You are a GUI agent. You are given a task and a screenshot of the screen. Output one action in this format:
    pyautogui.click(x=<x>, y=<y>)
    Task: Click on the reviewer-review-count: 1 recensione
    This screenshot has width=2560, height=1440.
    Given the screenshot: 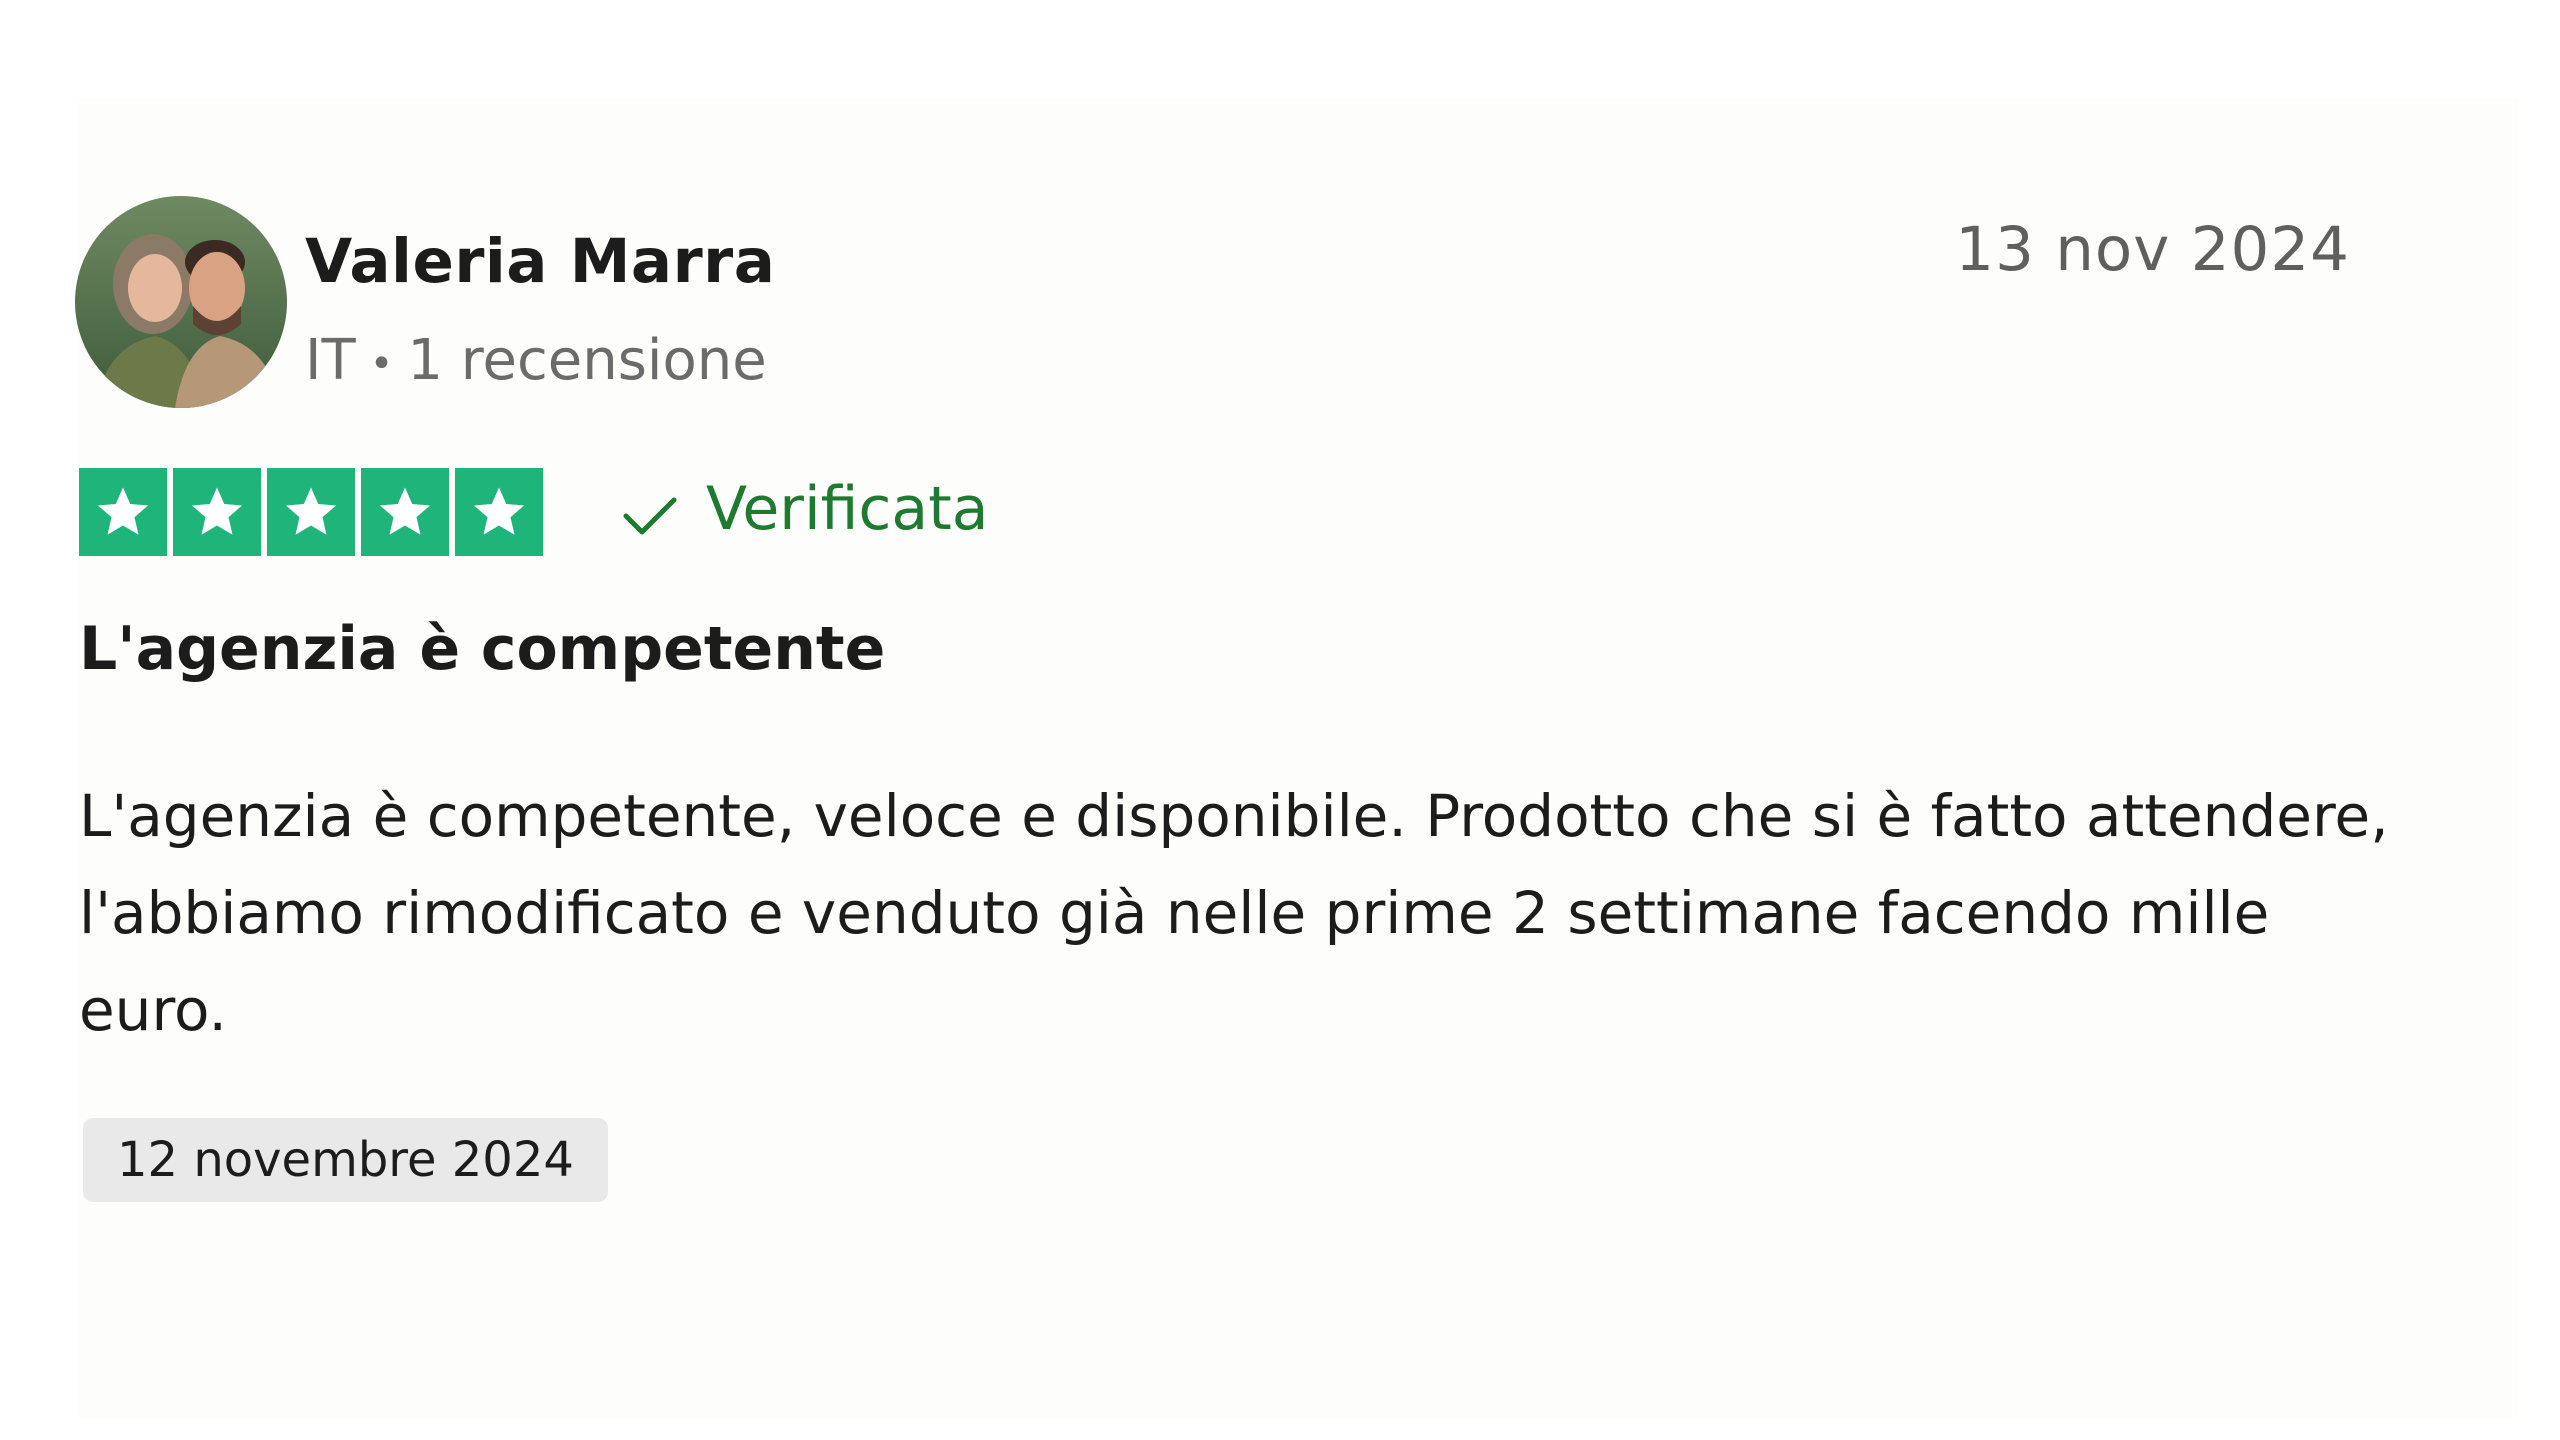 What is the action you would take?
    pyautogui.click(x=587, y=360)
    